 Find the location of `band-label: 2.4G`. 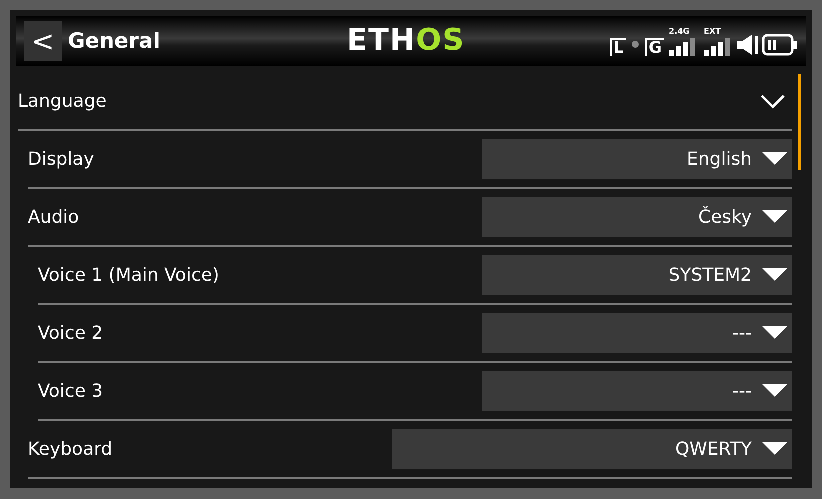

band-label: 2.4G is located at coordinates (679, 31).